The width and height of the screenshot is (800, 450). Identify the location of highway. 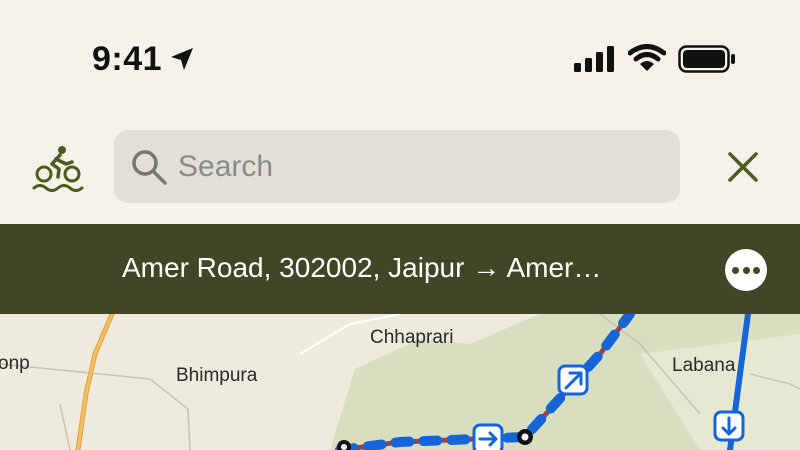
(95, 382).